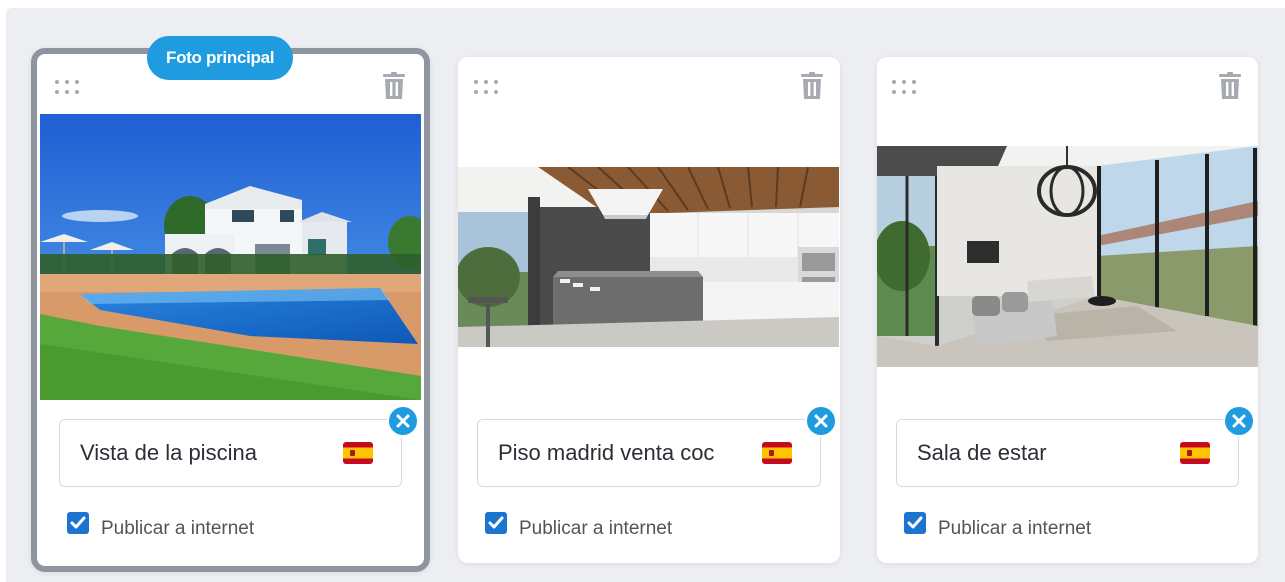 The height and width of the screenshot is (582, 1285). What do you see at coordinates (638, 453) in the screenshot?
I see `photo-title-value: Piso madrid venta coc` at bounding box center [638, 453].